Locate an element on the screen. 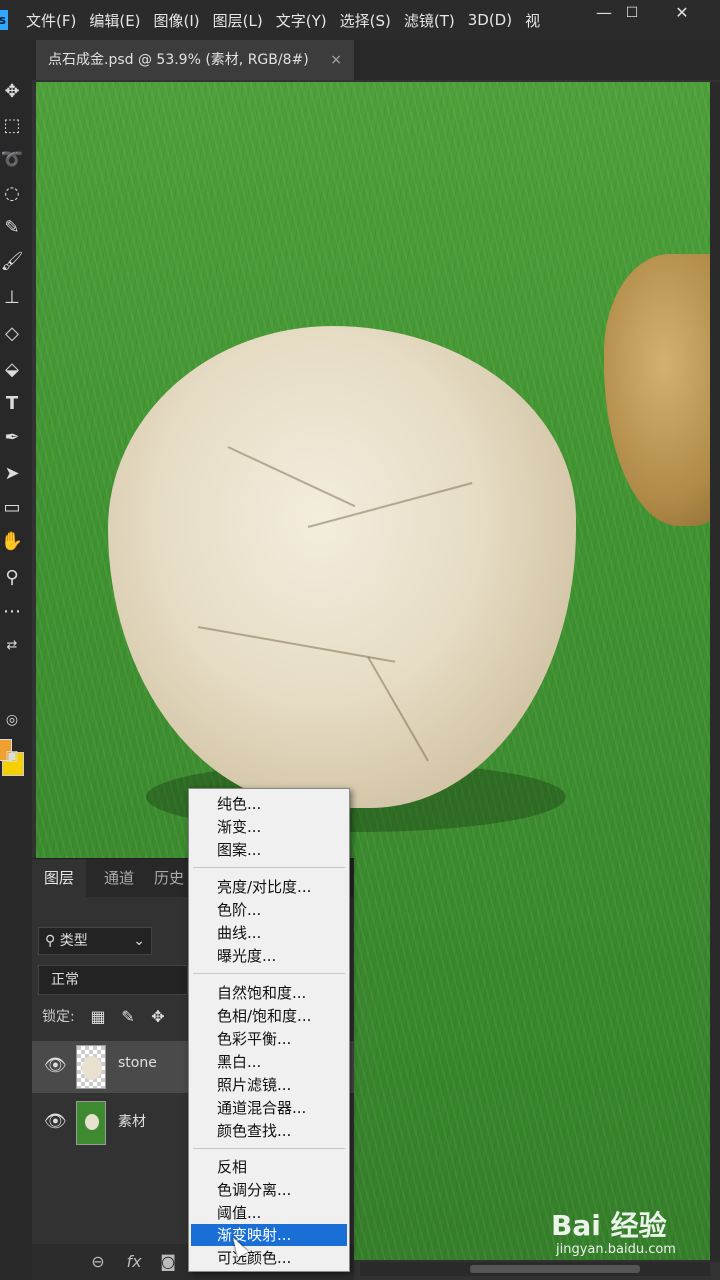 This screenshot has width=720, height=1280. marquee-tool-icon: ⬚ is located at coordinates (12, 126).